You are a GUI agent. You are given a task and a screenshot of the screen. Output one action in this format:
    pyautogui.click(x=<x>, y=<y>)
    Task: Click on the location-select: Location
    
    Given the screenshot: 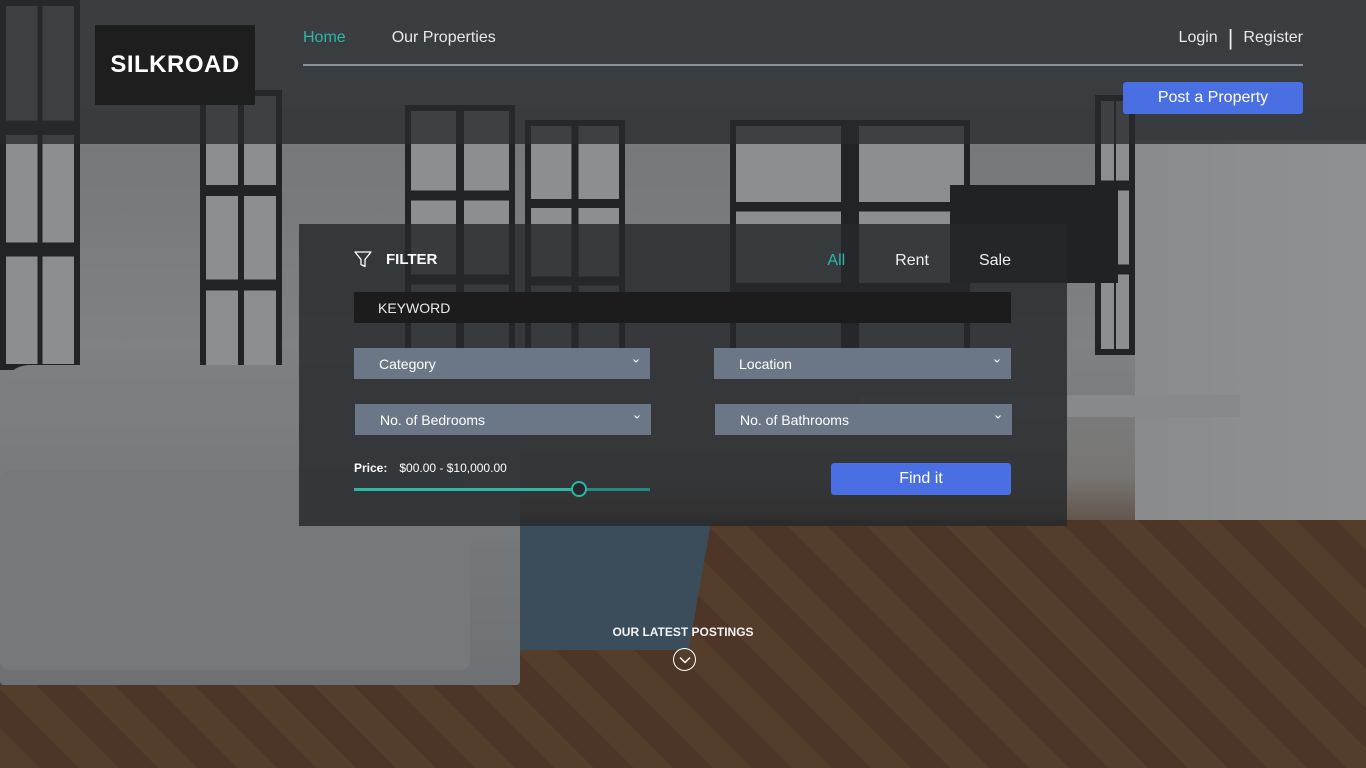 What is the action you would take?
    pyautogui.click(x=862, y=363)
    